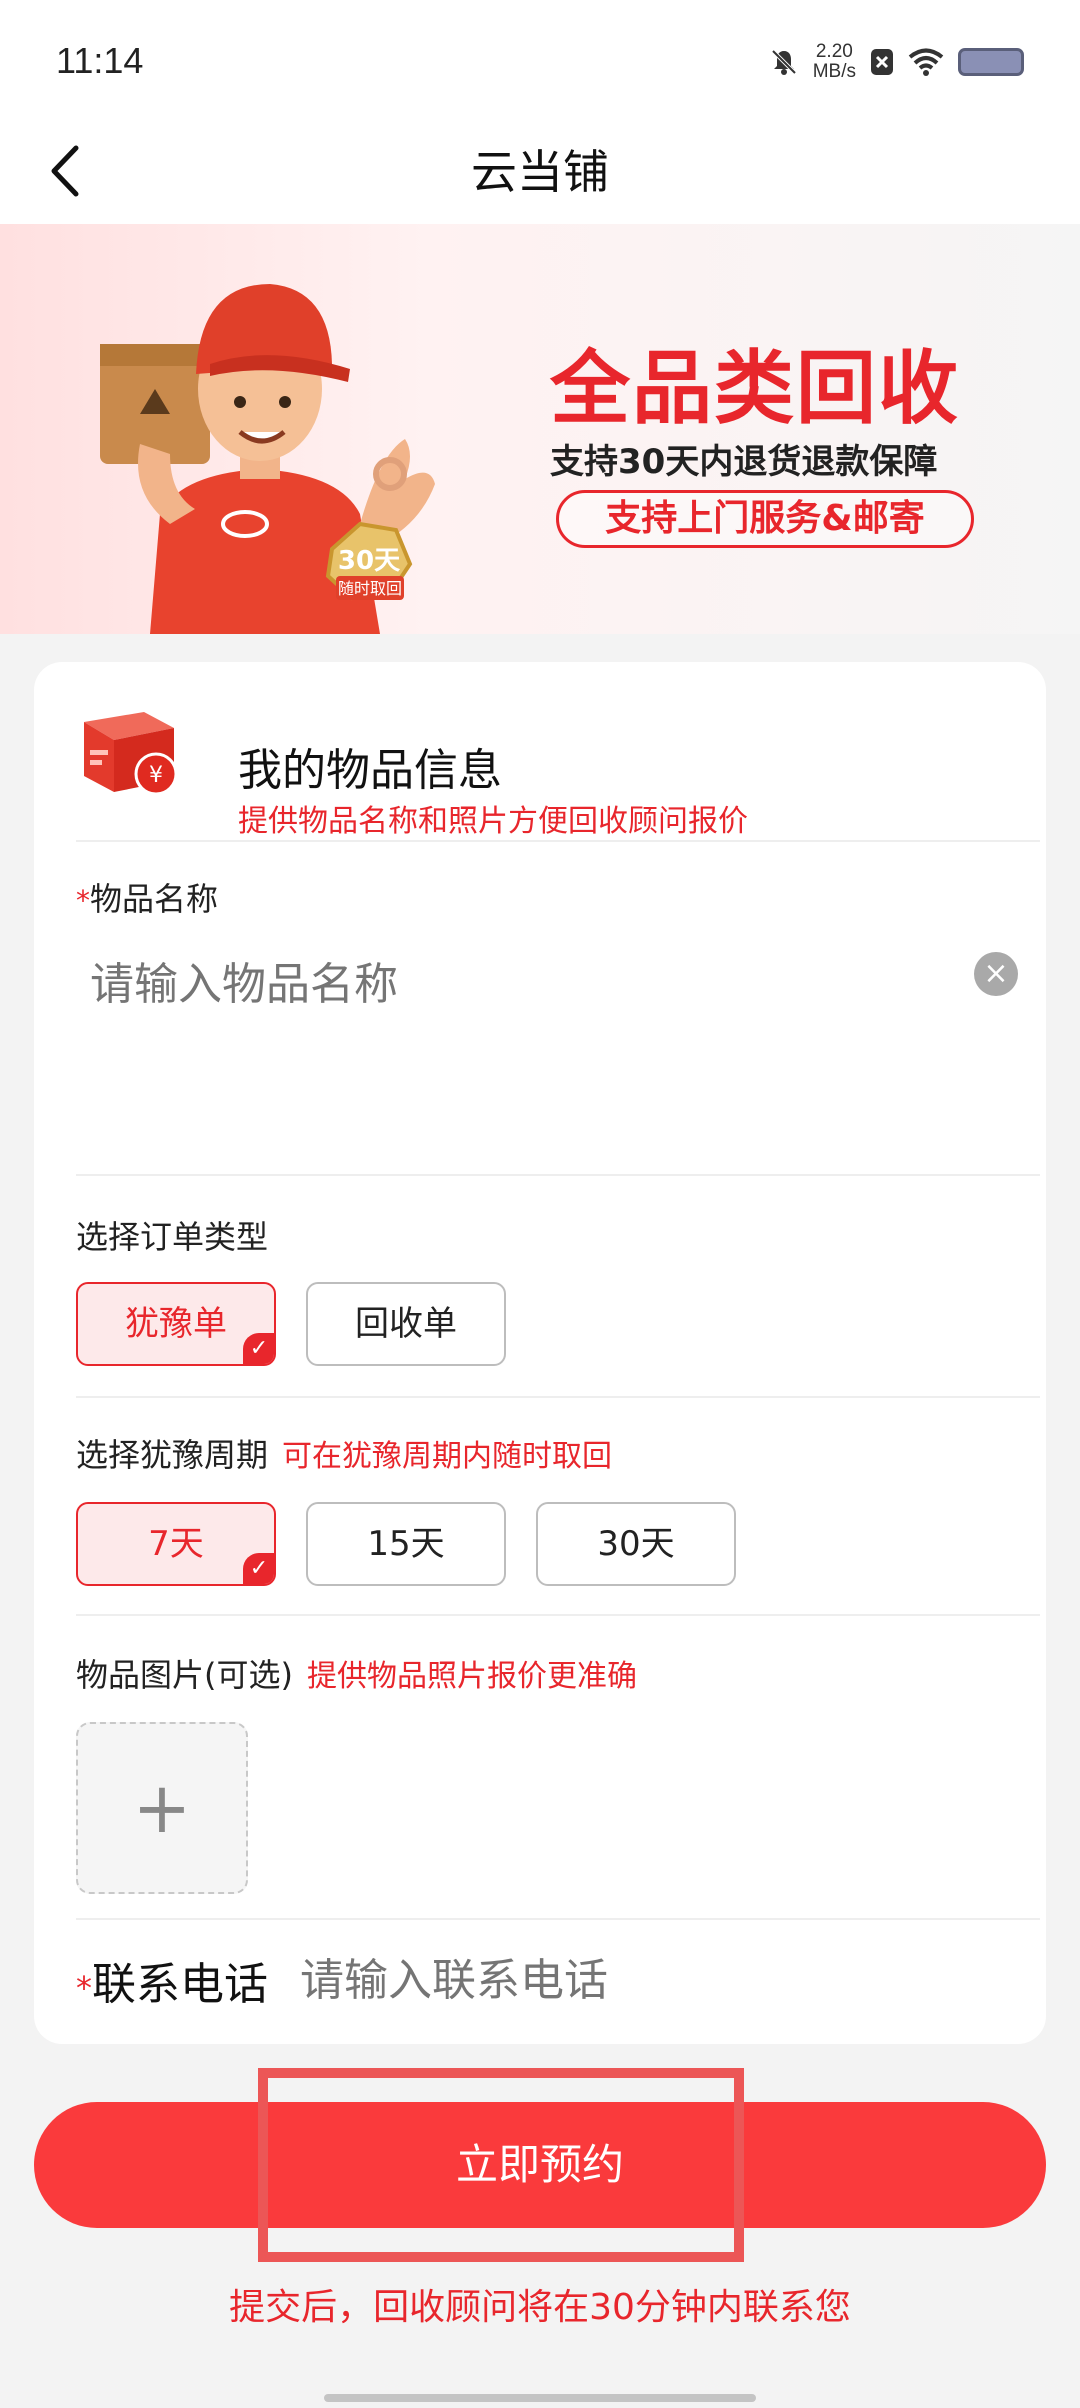 This screenshot has width=1080, height=2408. Describe the element at coordinates (100, 60) in the screenshot. I see `status-time: 11:14` at that location.